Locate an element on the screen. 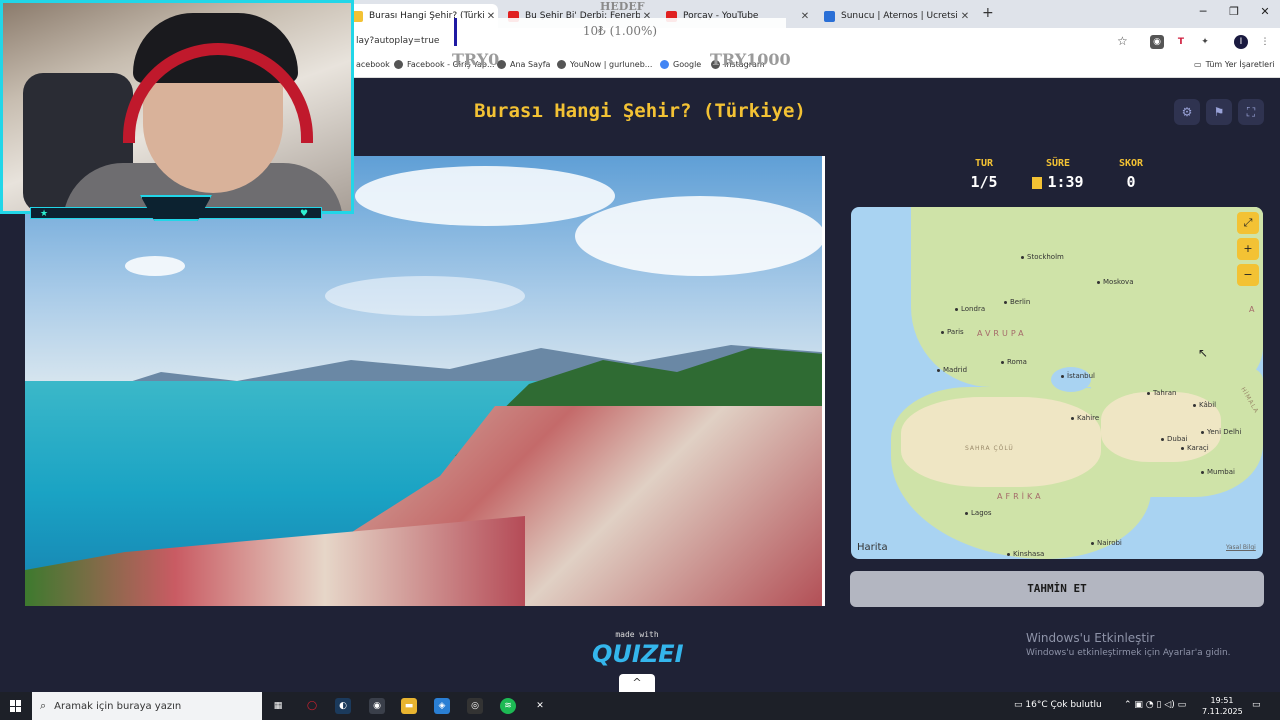  restore-button: ❐ is located at coordinates (1234, 11).